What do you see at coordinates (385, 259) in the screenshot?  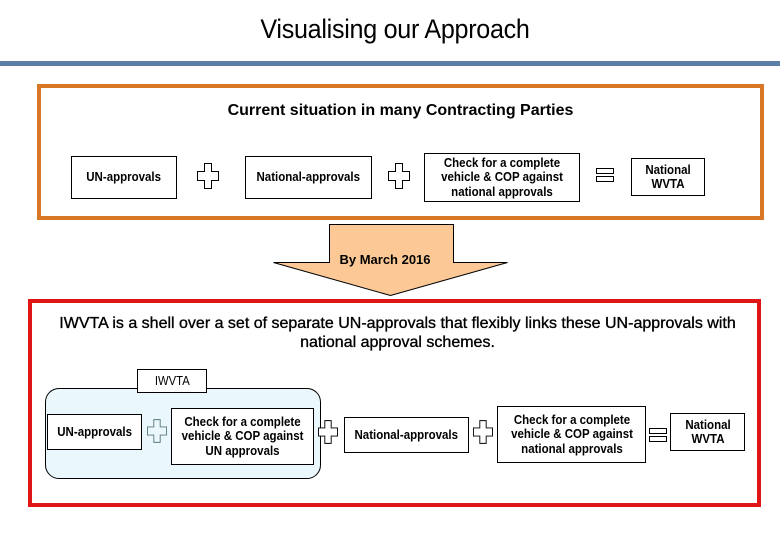 I see `transition-label: By March 2016` at bounding box center [385, 259].